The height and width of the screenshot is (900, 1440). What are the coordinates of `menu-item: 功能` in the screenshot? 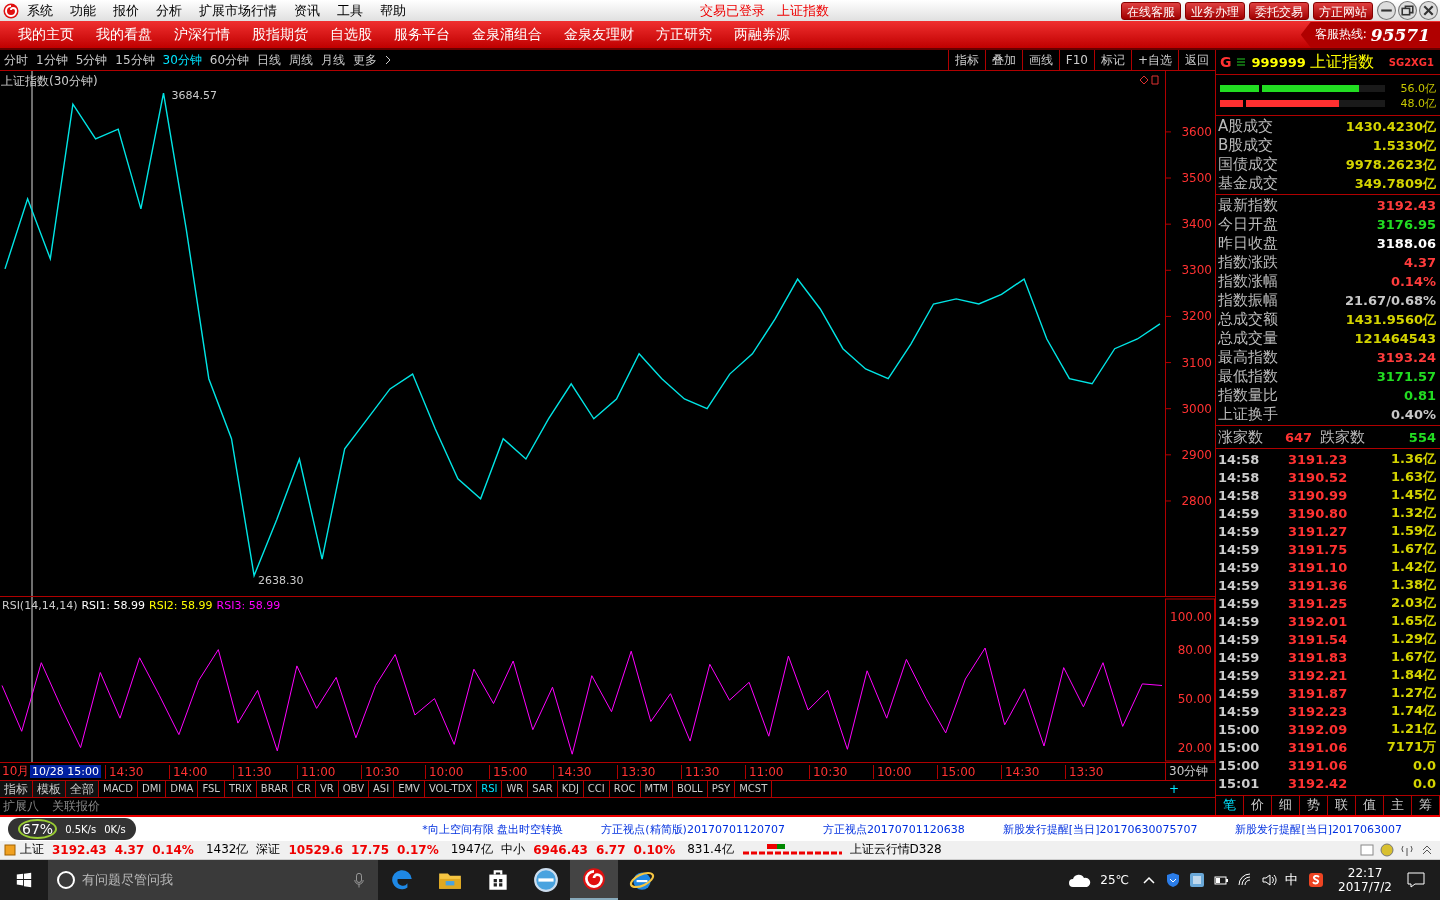 It's located at (83, 10).